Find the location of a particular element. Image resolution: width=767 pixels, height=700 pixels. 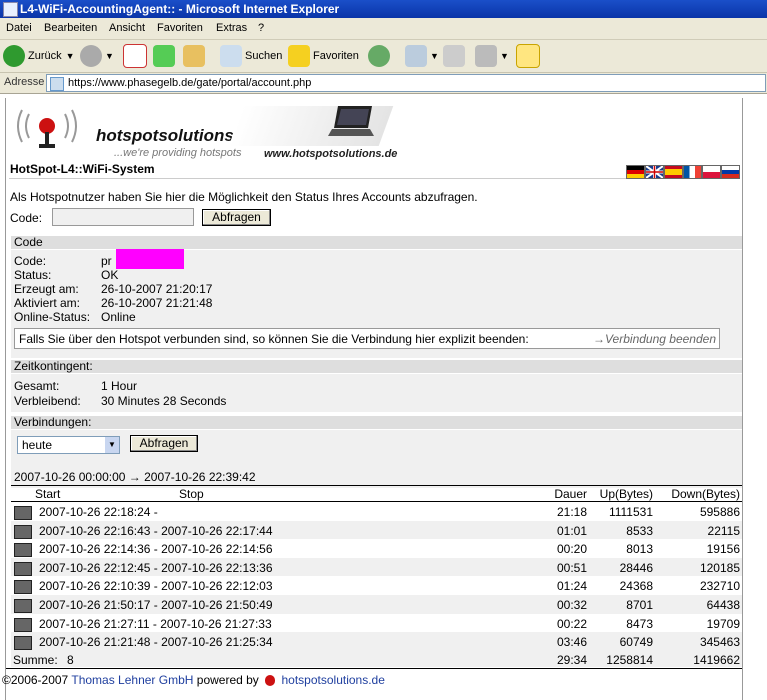

union-jack-shape is located at coordinates (654, 172).